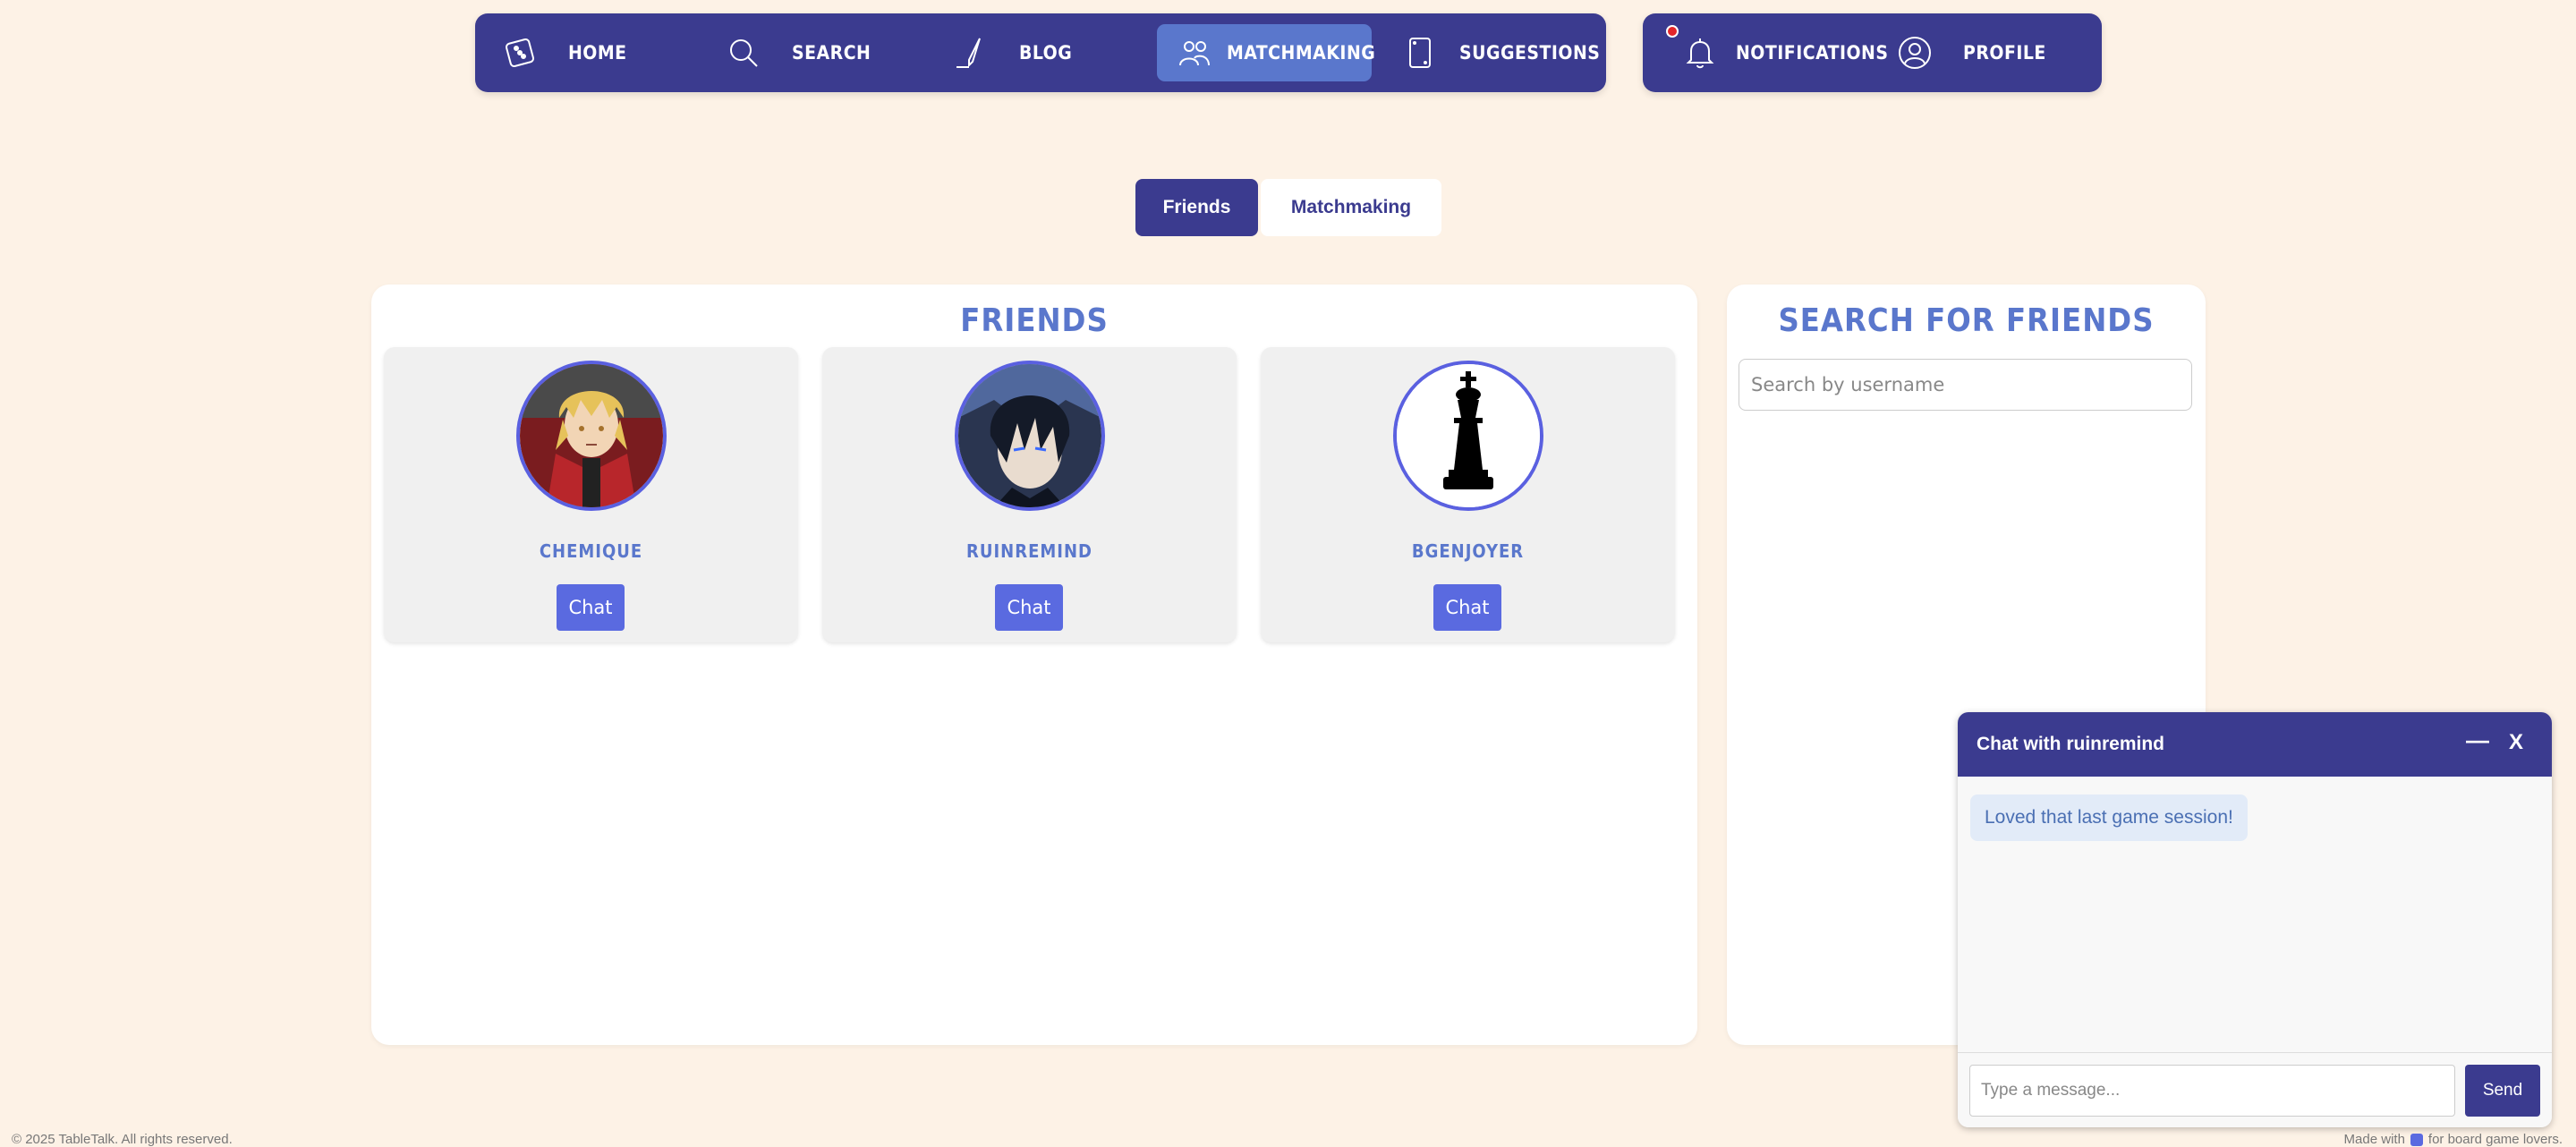 The width and height of the screenshot is (2576, 1147). Describe the element at coordinates (1301, 53) in the screenshot. I see `nav-matchmaking-label: MATCHMAKING` at that location.